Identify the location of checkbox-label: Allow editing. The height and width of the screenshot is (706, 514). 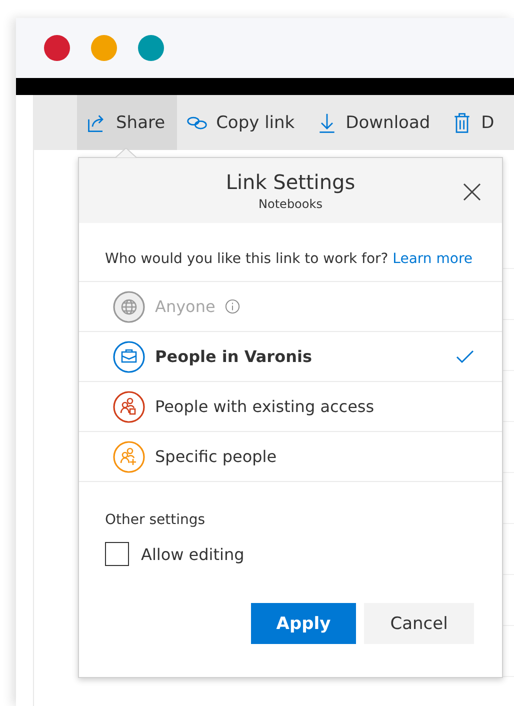
(192, 554).